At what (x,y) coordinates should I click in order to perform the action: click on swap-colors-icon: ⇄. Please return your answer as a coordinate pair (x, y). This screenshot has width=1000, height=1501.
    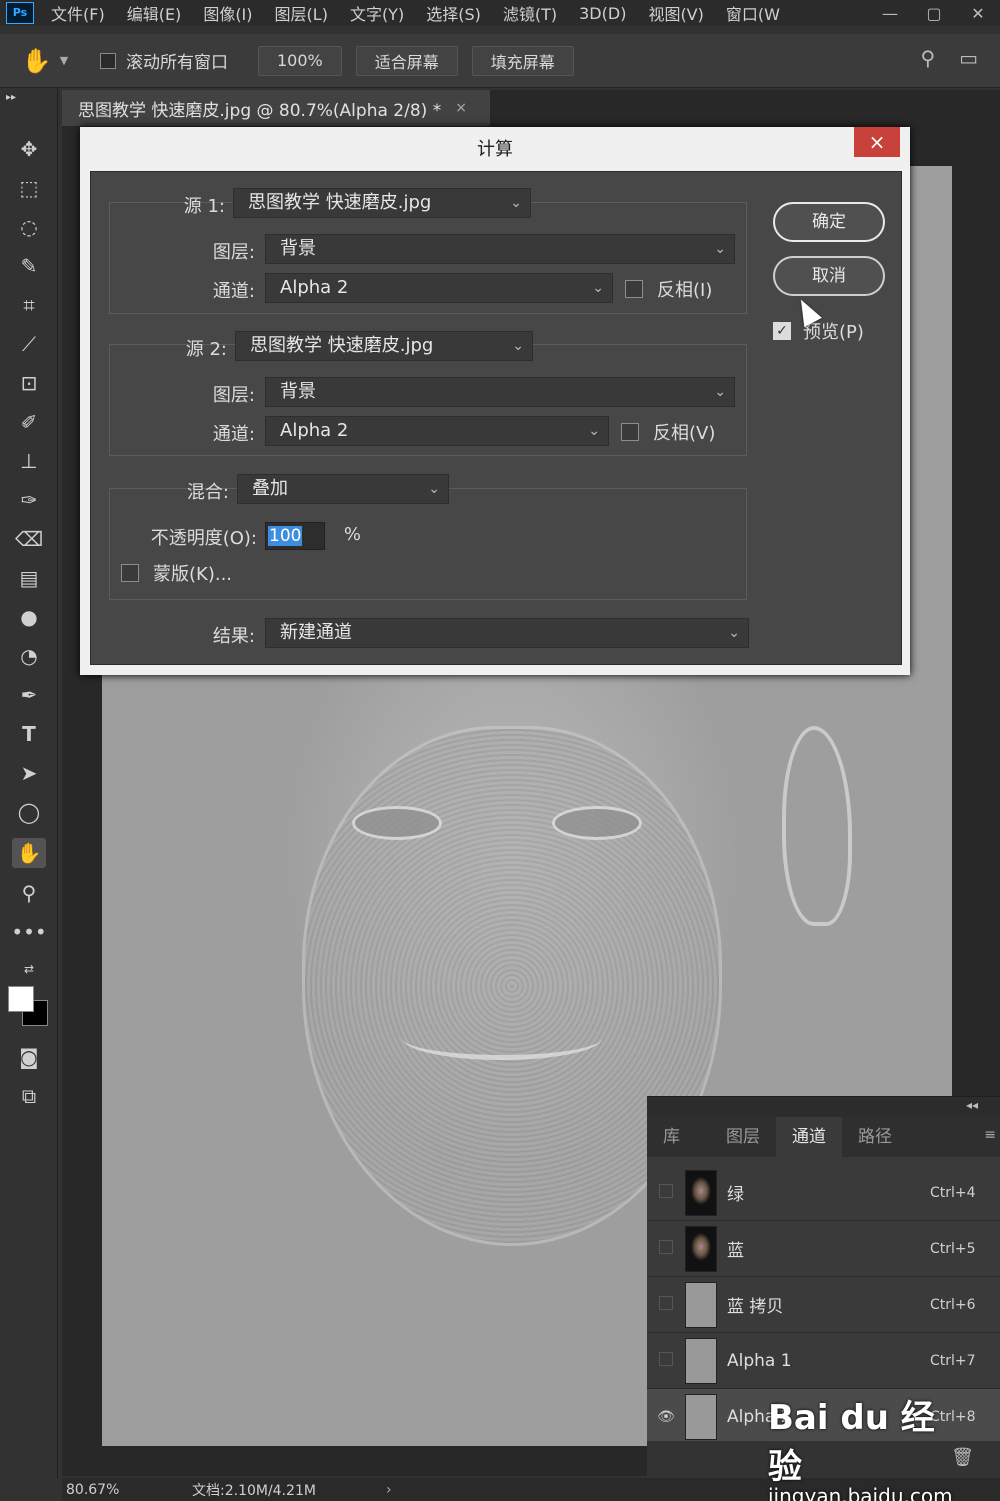
    Looking at the image, I should click on (29, 969).